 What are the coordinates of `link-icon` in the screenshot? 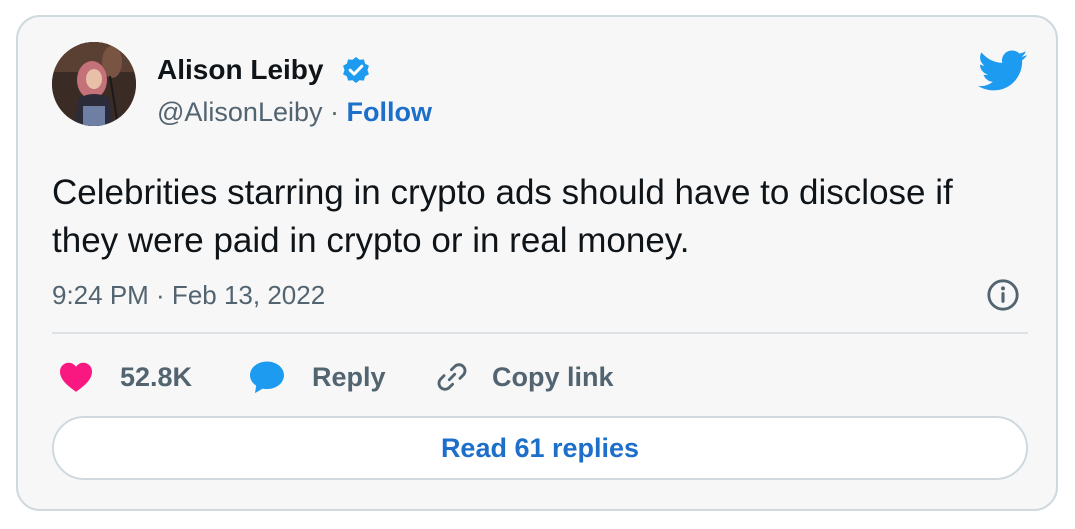 It's located at (452, 377).